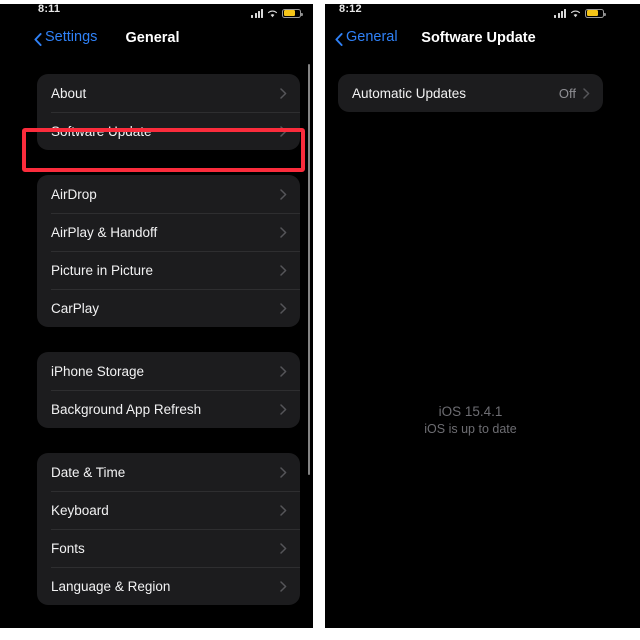  I want to click on row-label: iPhone Storage, so click(98, 371).